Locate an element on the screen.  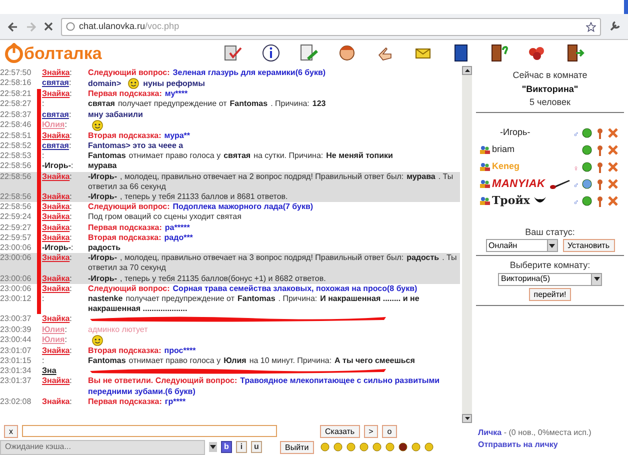
user-nickname: -Игорь- is located at coordinates (515, 133).